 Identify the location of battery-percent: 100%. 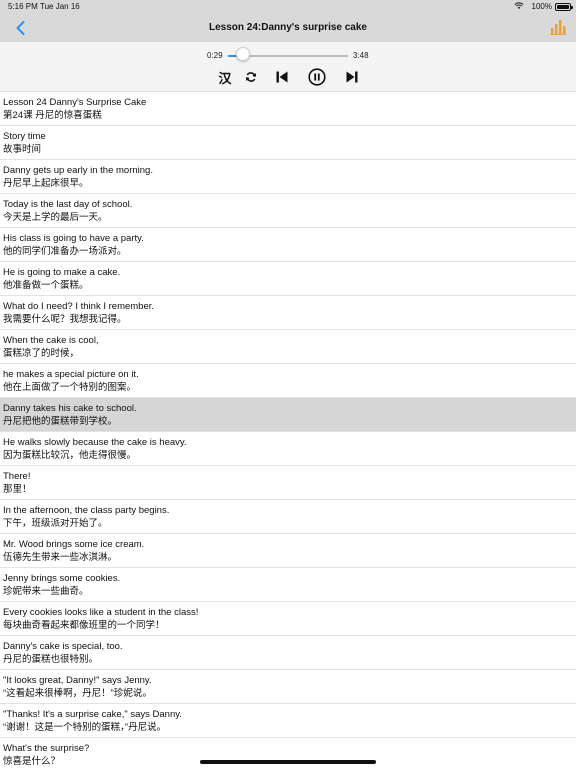
(541, 6).